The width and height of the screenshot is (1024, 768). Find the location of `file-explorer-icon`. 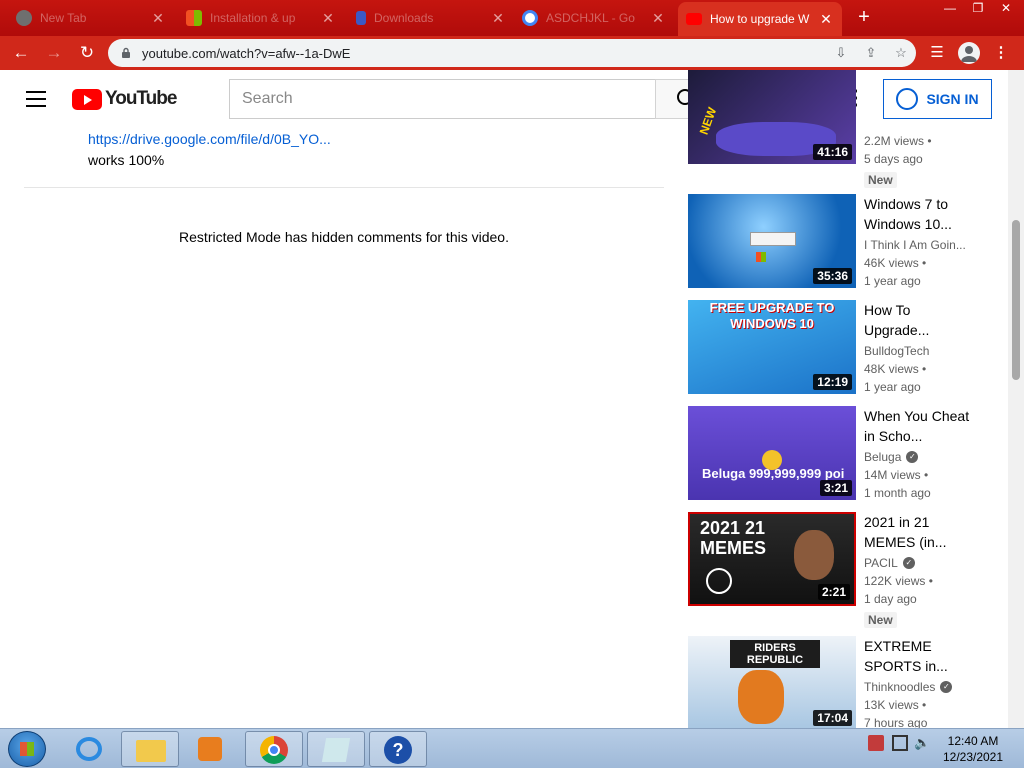

file-explorer-icon is located at coordinates (150, 749).